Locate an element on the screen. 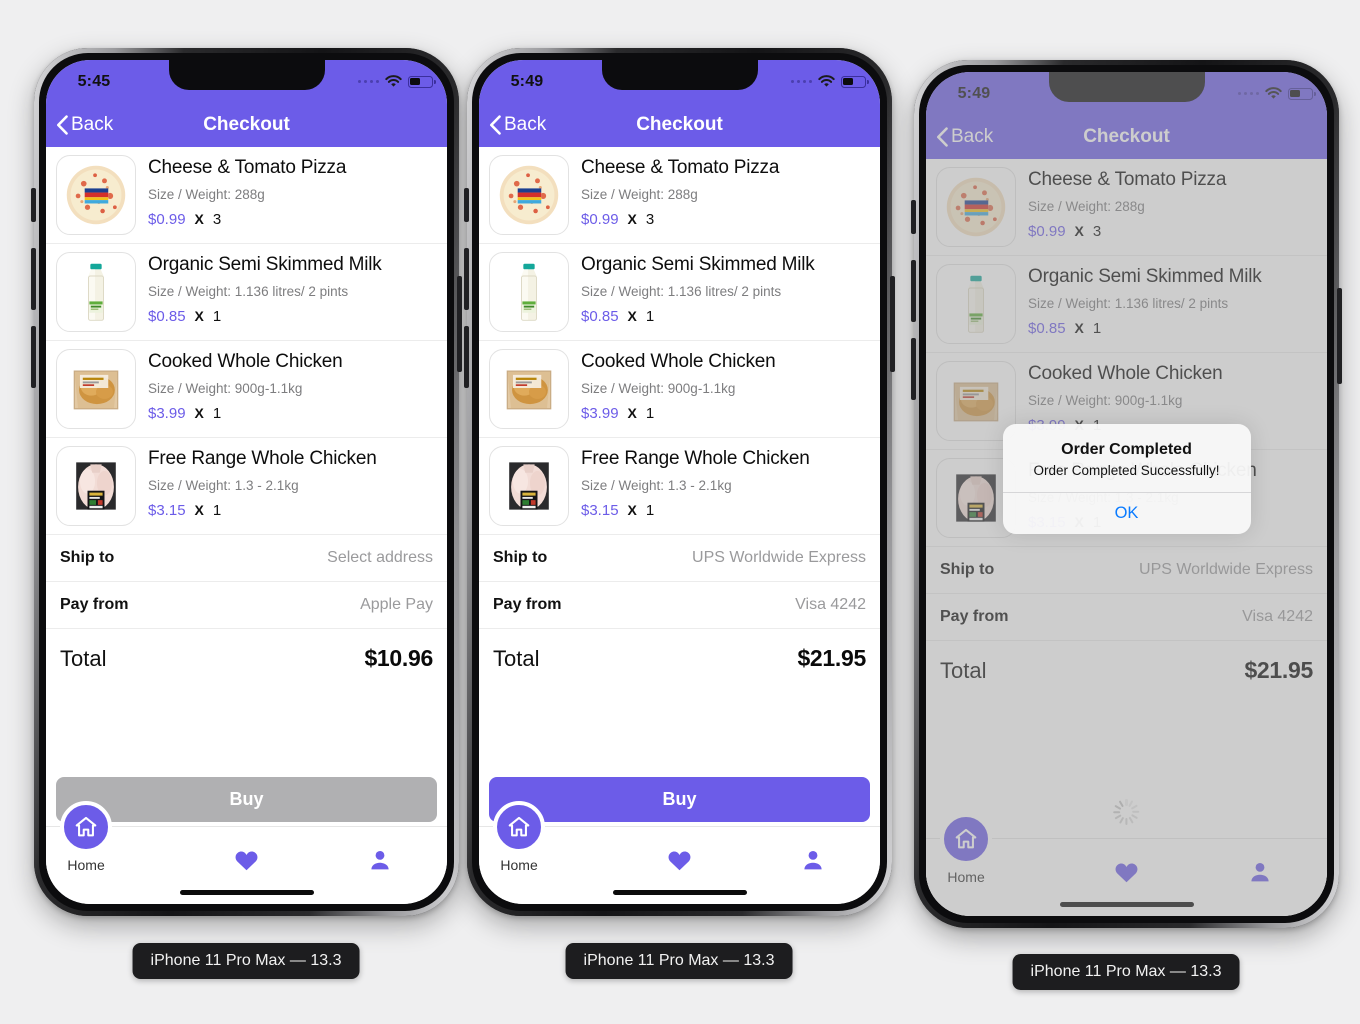 Image resolution: width=1360 pixels, height=1024 pixels. milk-bottle-thumbnail is located at coordinates (976, 304).